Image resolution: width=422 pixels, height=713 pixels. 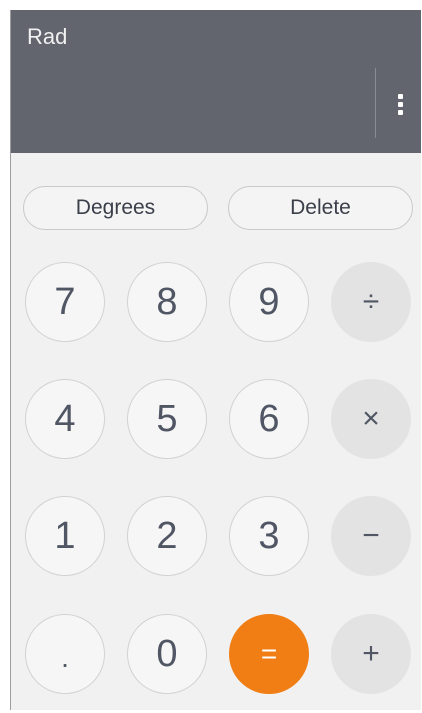 I want to click on plus-button: +, so click(x=371, y=654).